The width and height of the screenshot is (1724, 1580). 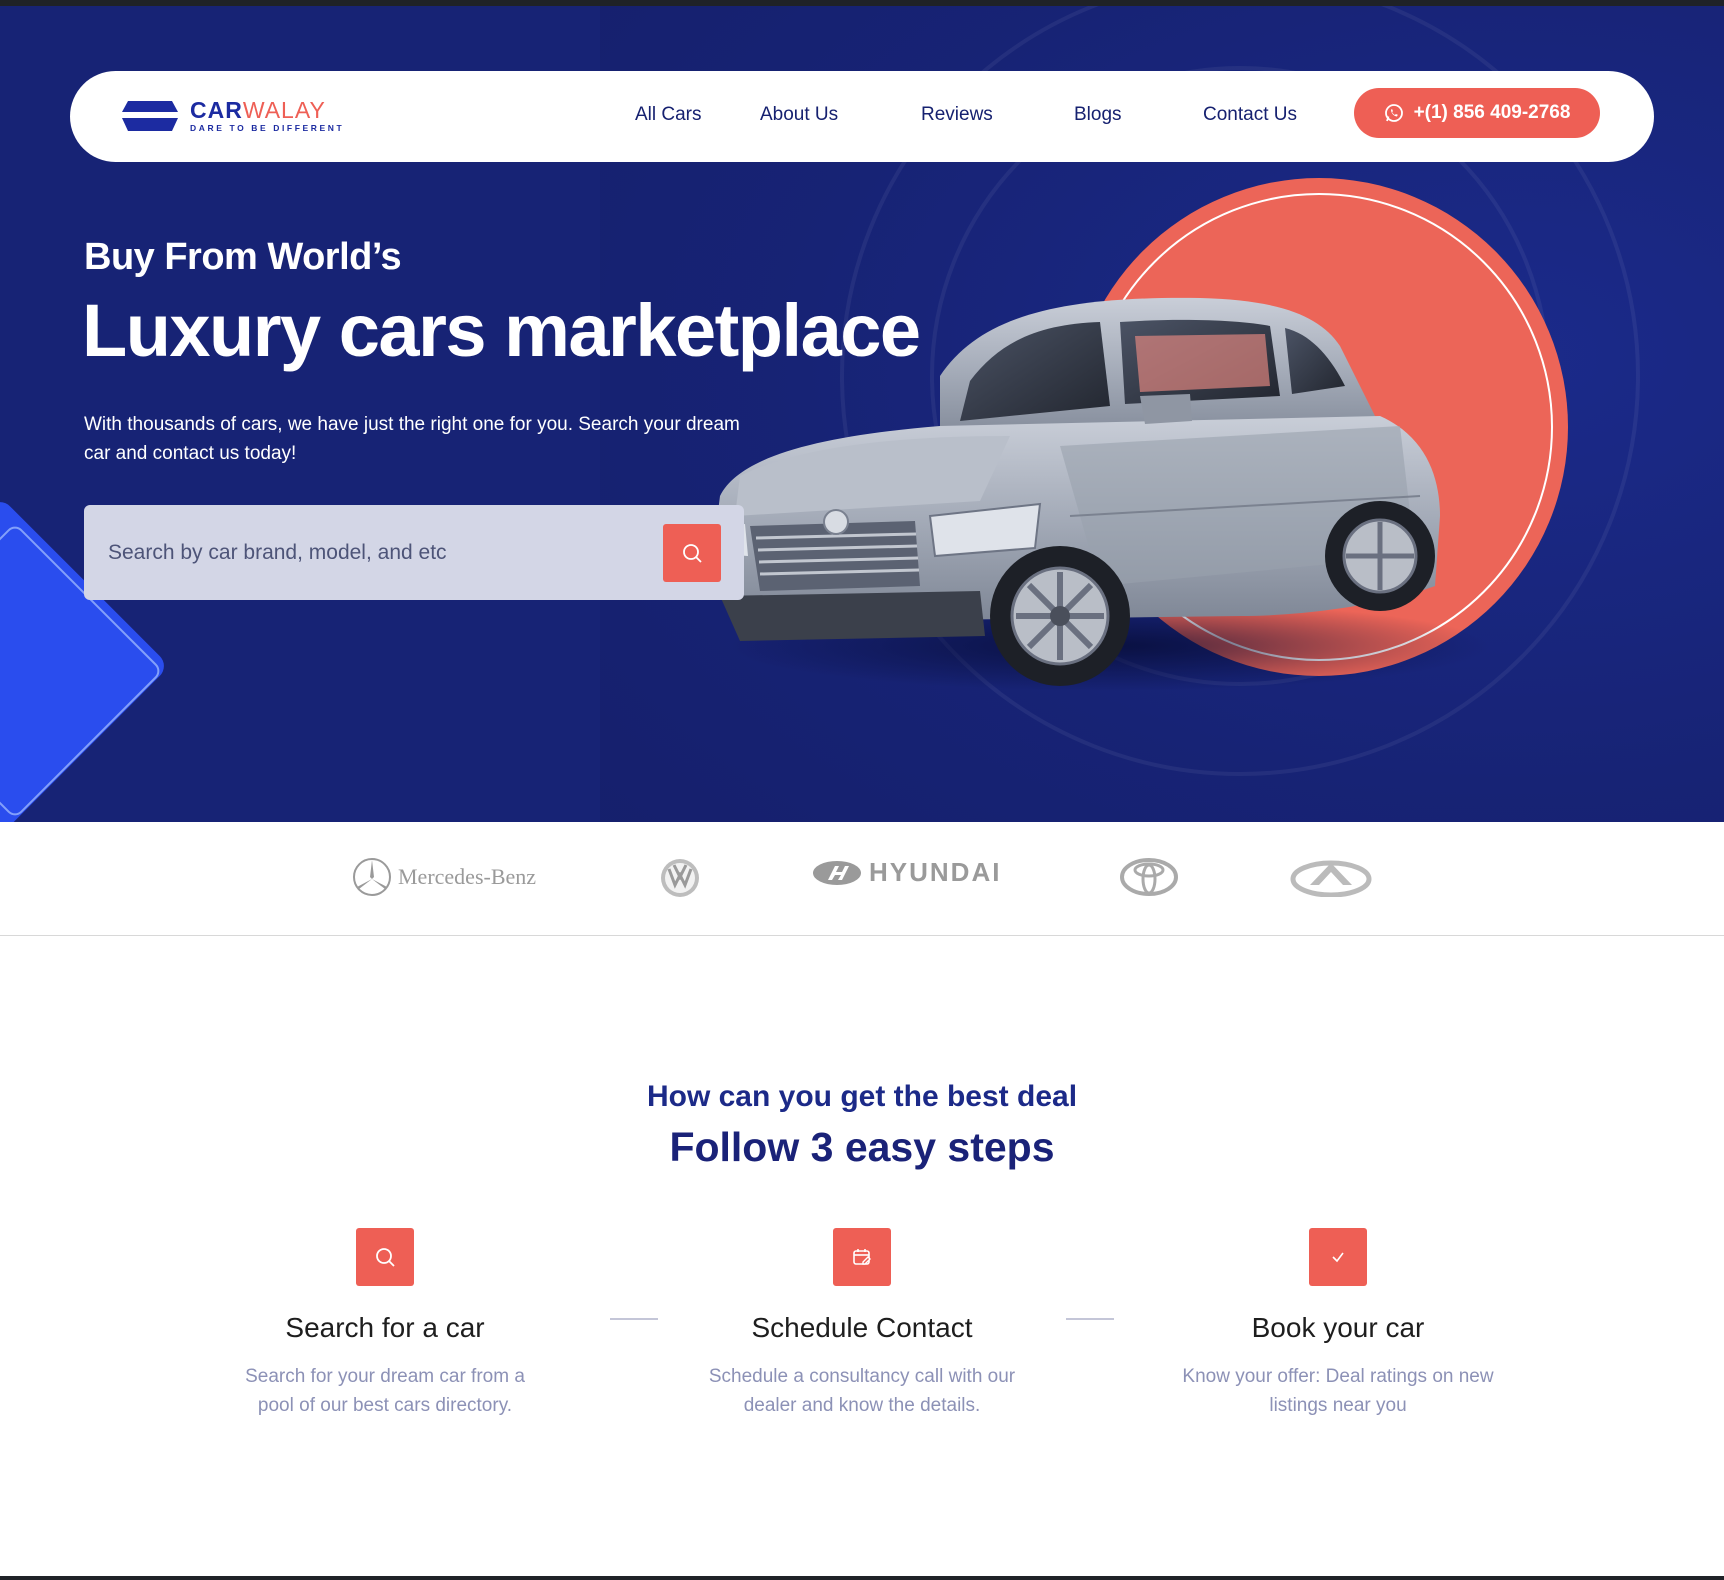 I want to click on check-icon, so click(x=1338, y=1257).